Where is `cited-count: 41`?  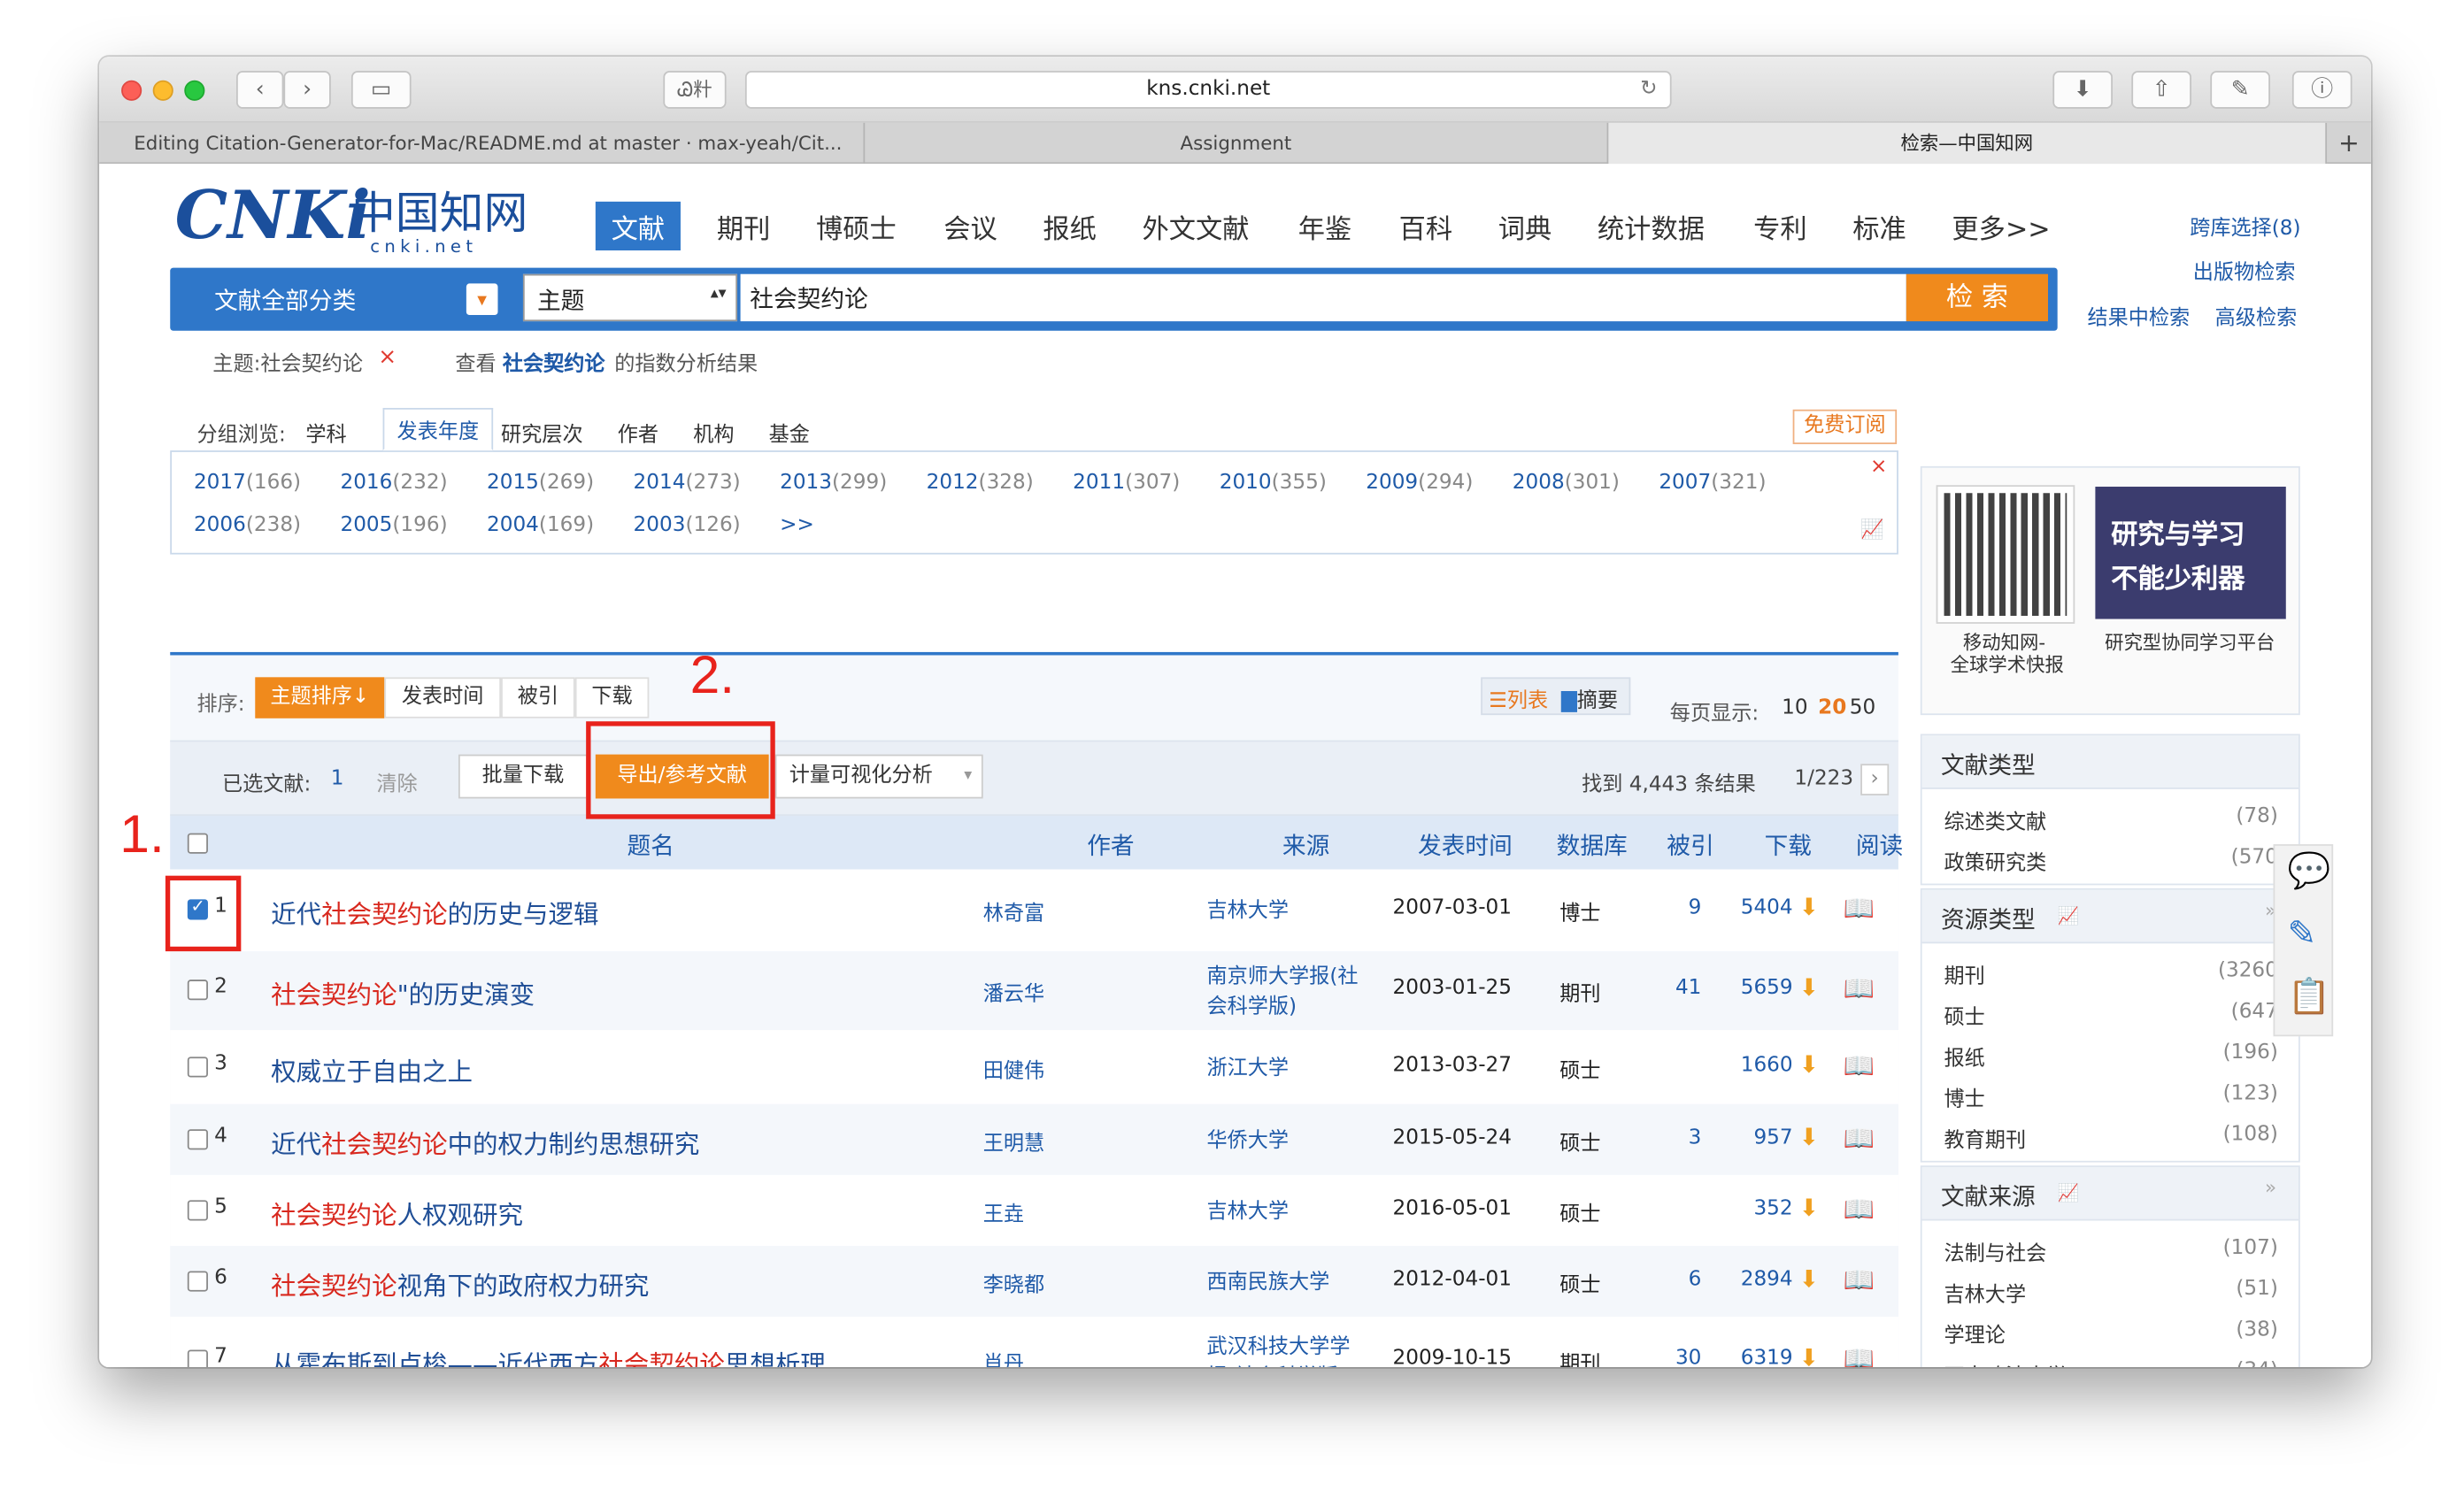 cited-count: 41 is located at coordinates (1672, 989).